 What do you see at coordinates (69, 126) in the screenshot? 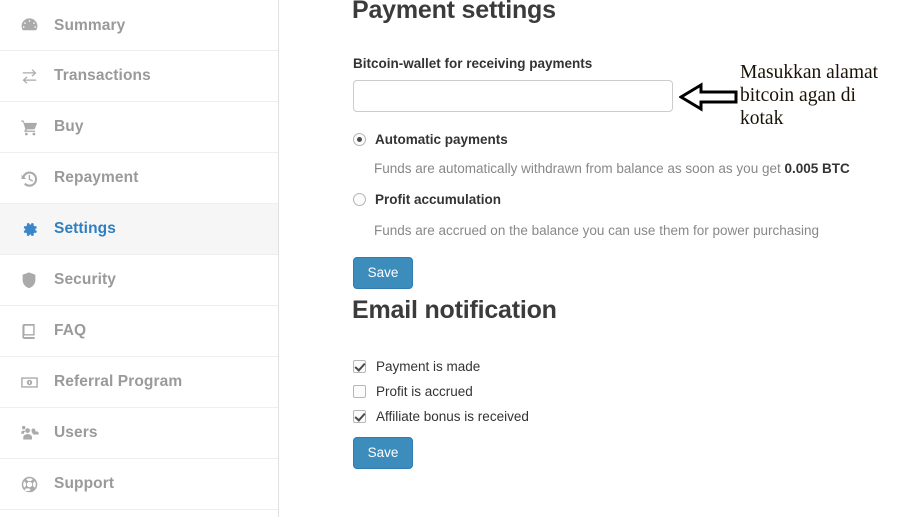
I see `sidebar-item-label: Buy` at bounding box center [69, 126].